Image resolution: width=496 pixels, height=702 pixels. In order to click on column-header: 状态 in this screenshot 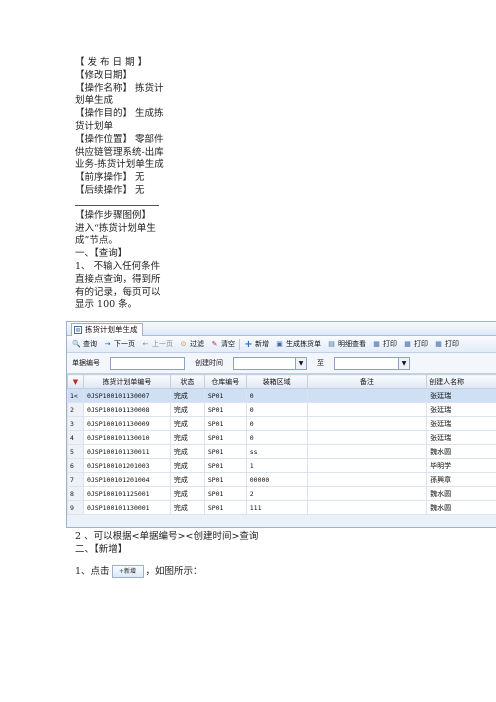, I will do `click(187, 381)`.